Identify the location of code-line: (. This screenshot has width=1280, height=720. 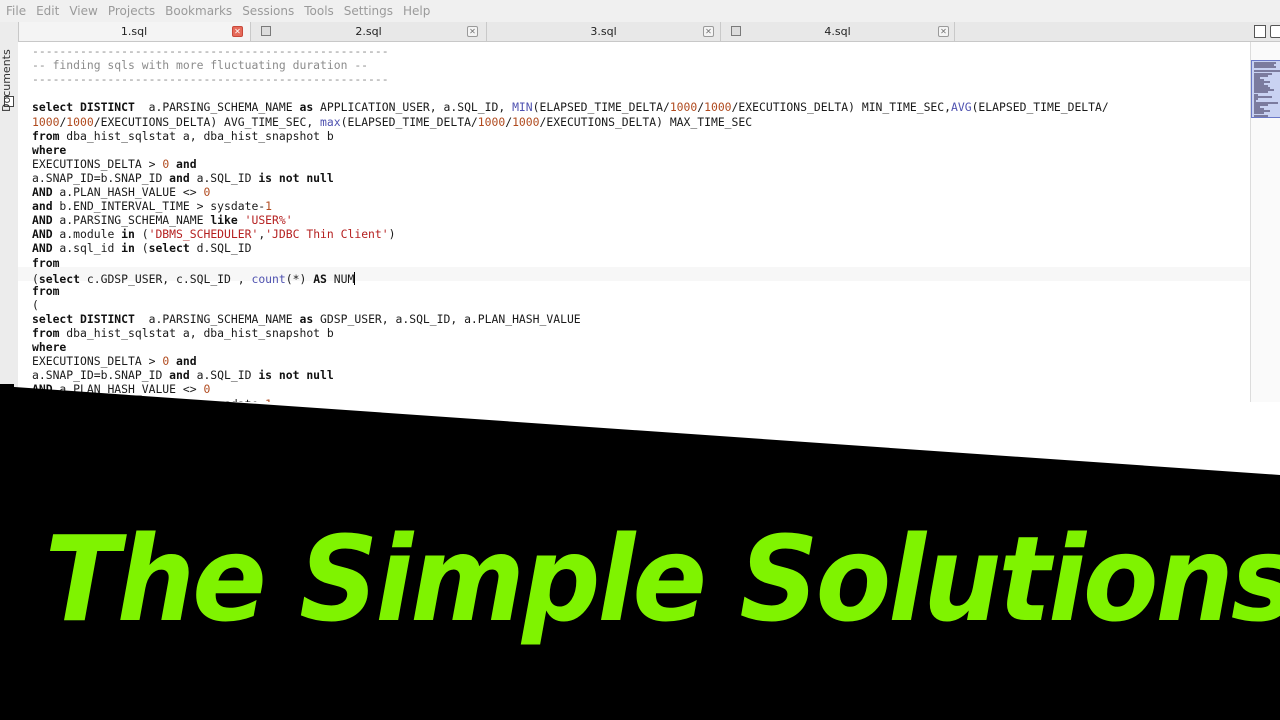
(35, 305).